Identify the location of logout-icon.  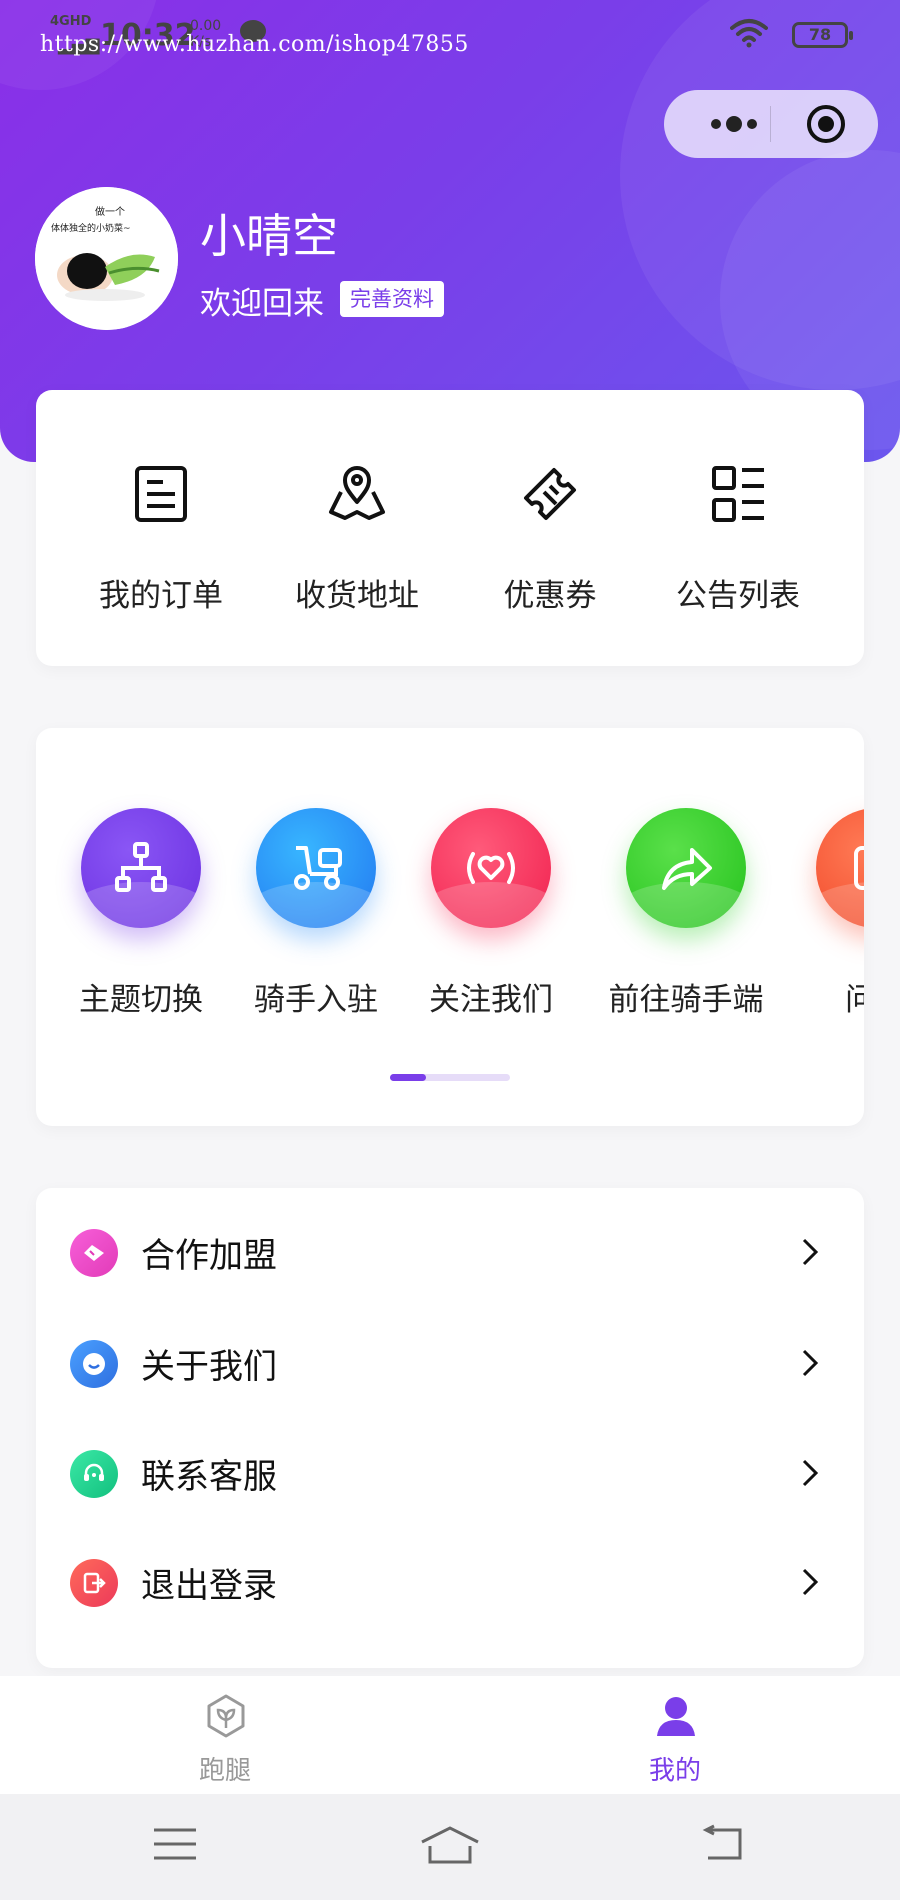
(94, 1583).